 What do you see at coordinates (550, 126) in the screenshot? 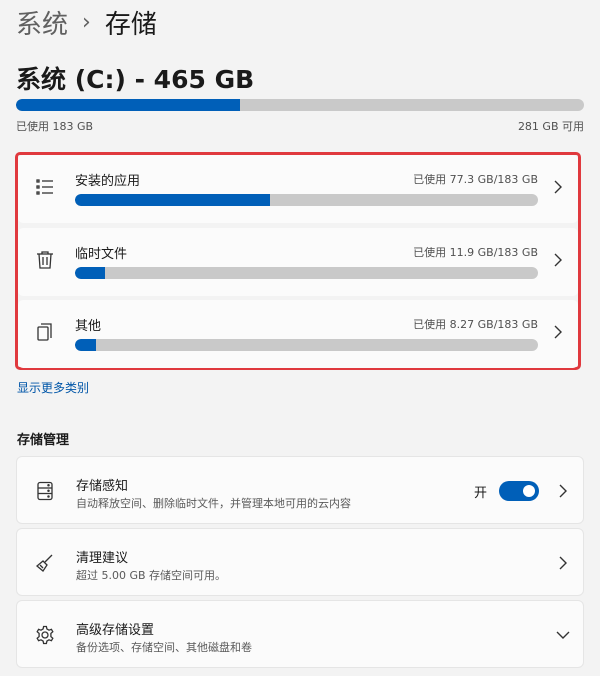
I see `drive-free-text: 281 GB 可用` at bounding box center [550, 126].